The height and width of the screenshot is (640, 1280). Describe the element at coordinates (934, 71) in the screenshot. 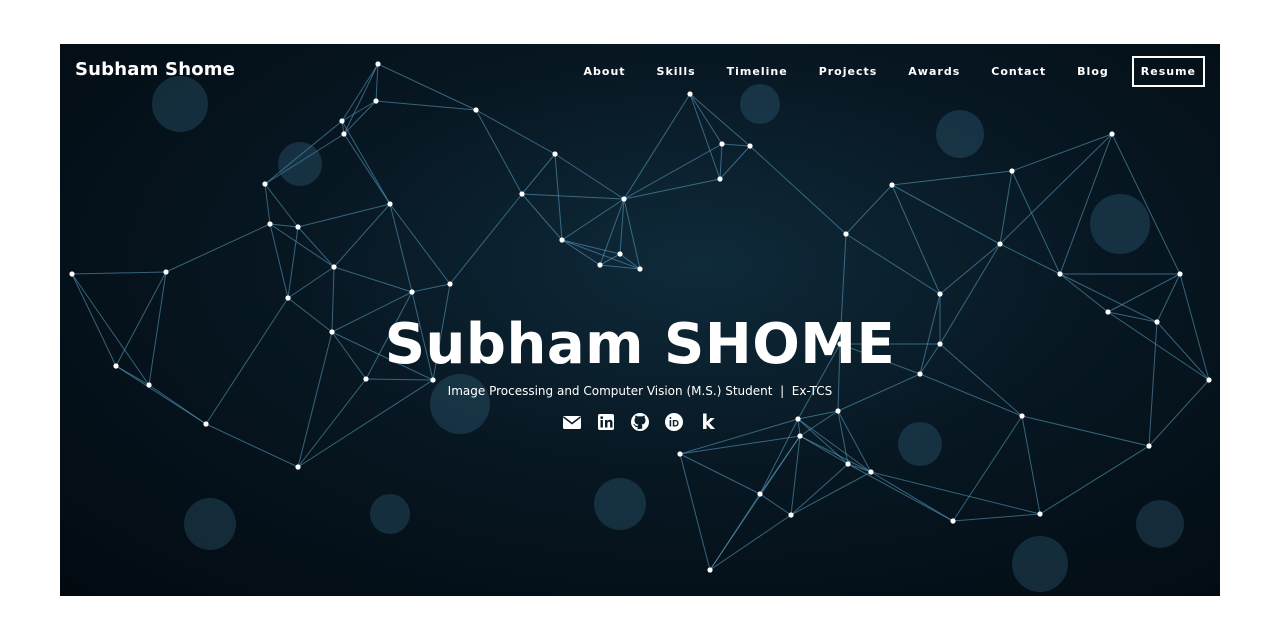

I see `nav-link-awards: Awards` at that location.